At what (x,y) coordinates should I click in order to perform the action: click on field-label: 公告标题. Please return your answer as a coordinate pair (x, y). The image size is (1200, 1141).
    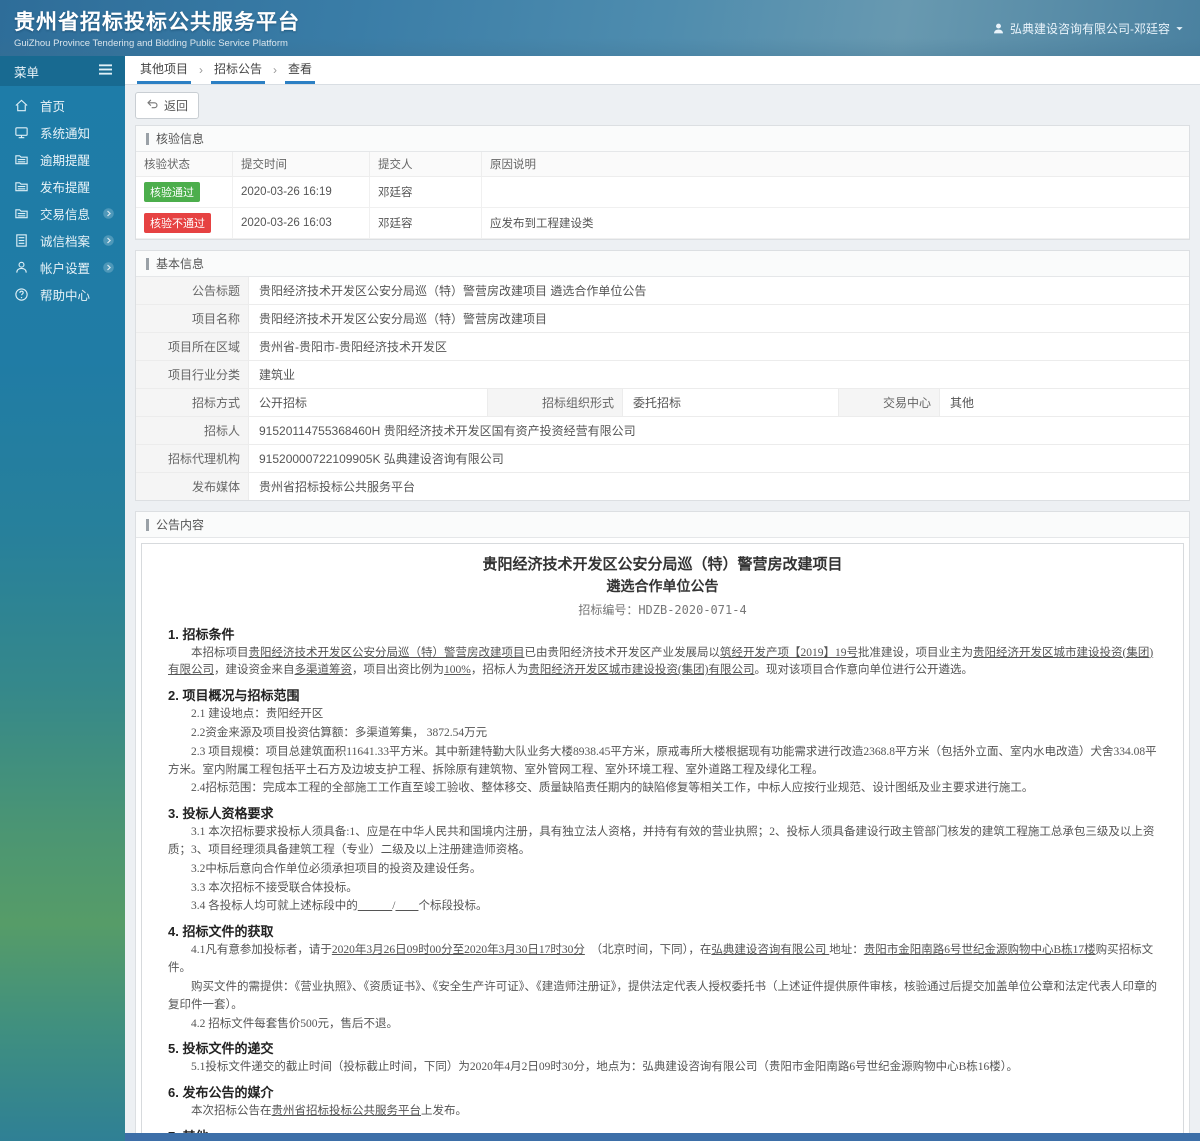
    Looking at the image, I should click on (192, 290).